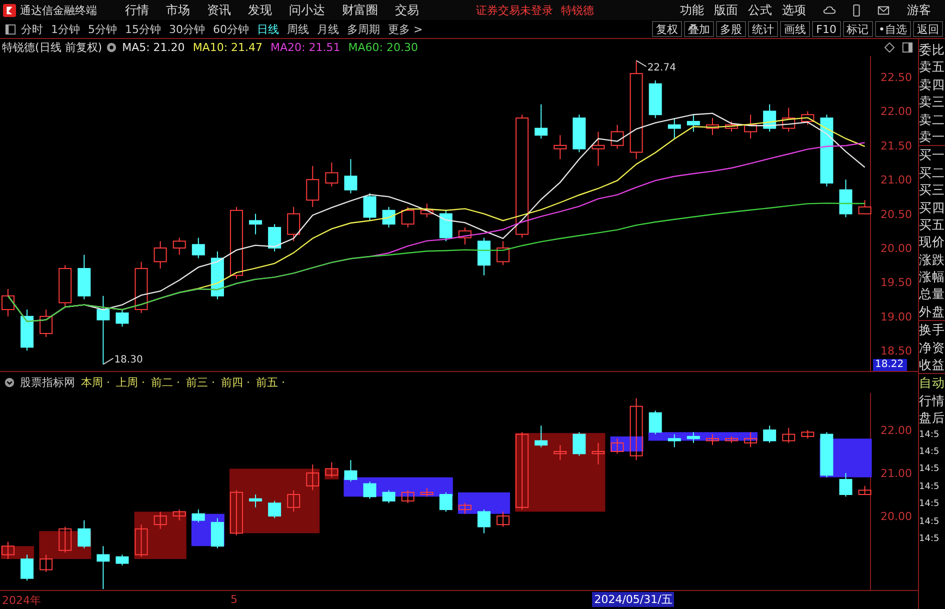 This screenshot has height=609, width=945. Describe the element at coordinates (932, 330) in the screenshot. I see `quote-label: 换手` at that location.